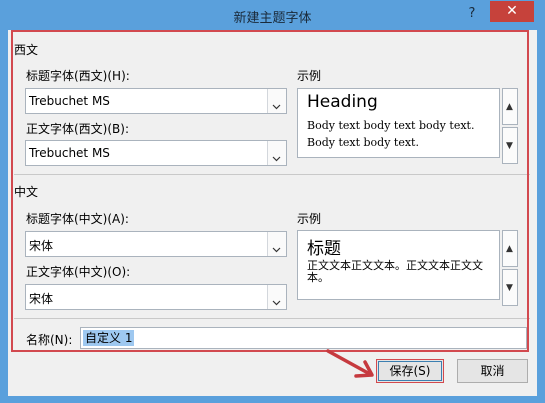 The height and width of the screenshot is (403, 545). Describe the element at coordinates (350, 363) in the screenshot. I see `annotation-arrow-icon` at that location.